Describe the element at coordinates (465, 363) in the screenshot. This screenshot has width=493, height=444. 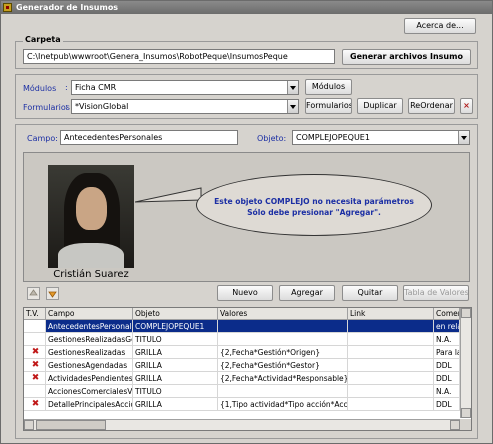
I see `vertical-scrollbar` at that location.